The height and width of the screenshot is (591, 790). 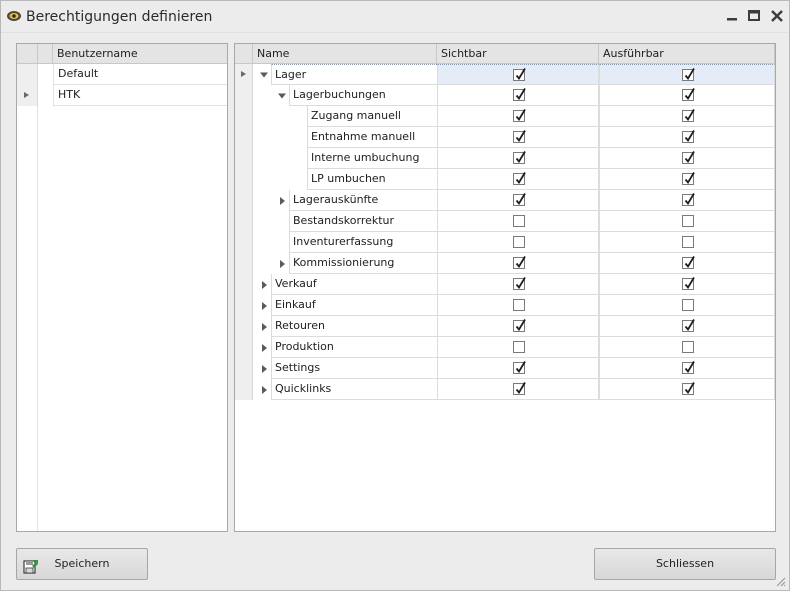 What do you see at coordinates (395, 17) in the screenshot?
I see `title-bar: Berechtigungen definieren` at bounding box center [395, 17].